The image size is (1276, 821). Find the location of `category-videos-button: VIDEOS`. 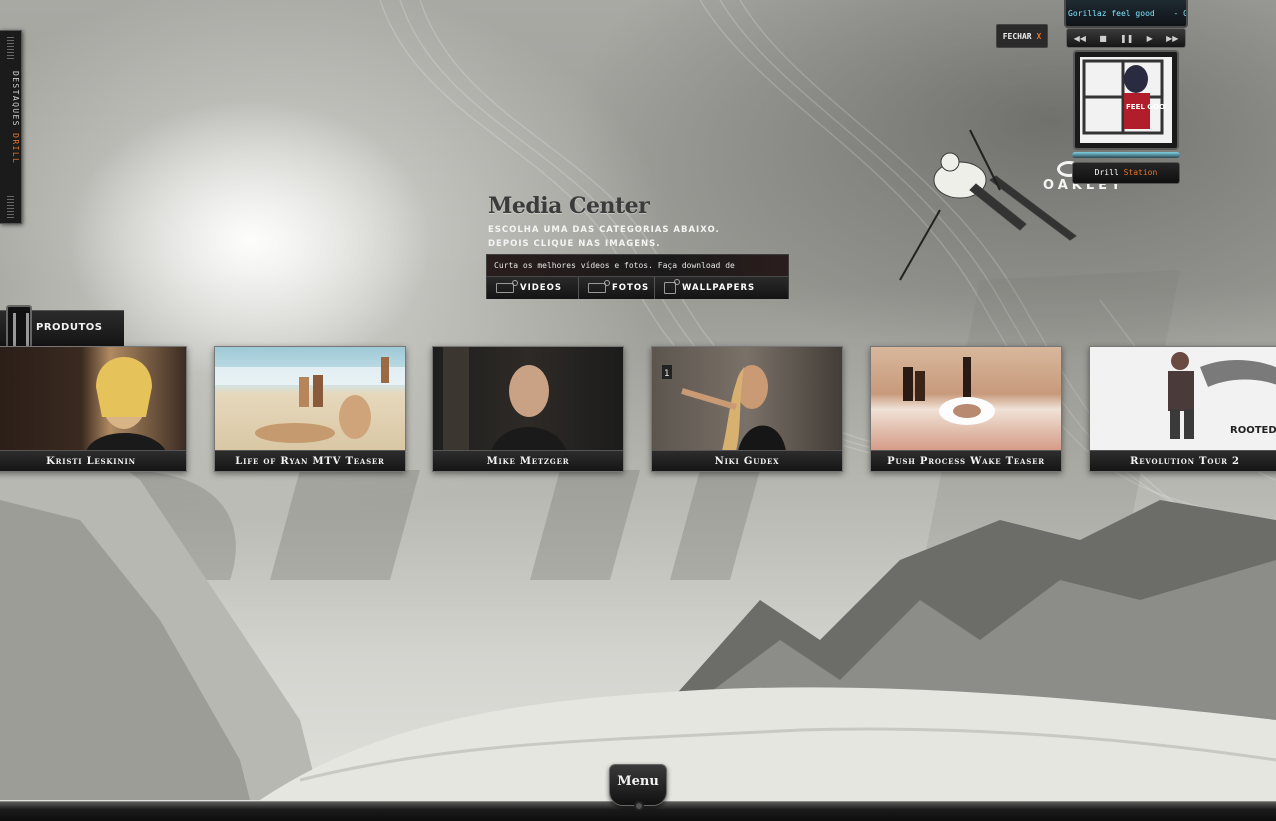

category-videos-button: VIDEOS is located at coordinates (533, 288).